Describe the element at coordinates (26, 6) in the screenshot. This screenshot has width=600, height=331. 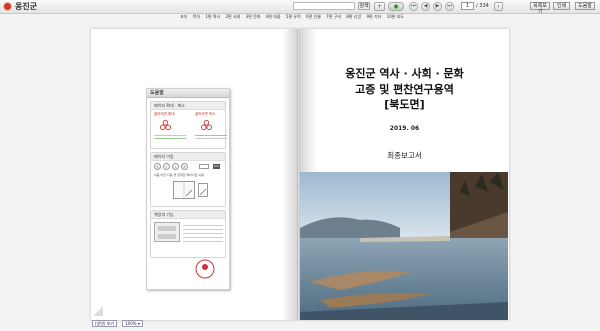
I see `logo-text: 옹진군` at that location.